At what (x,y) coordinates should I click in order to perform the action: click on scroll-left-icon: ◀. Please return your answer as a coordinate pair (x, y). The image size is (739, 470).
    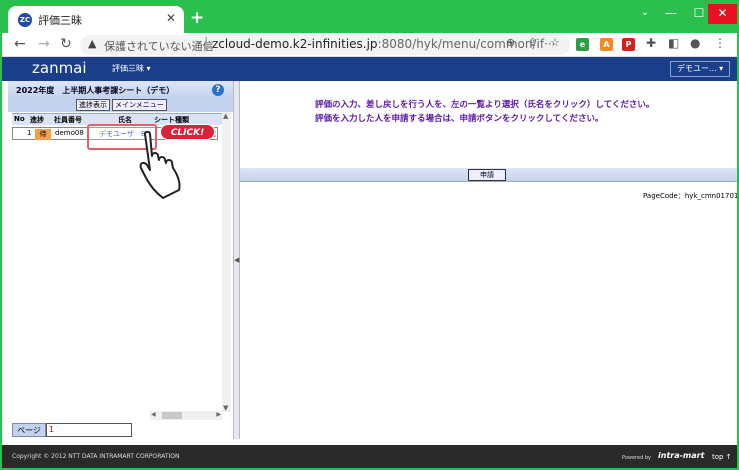
    Looking at the image, I should click on (153, 414).